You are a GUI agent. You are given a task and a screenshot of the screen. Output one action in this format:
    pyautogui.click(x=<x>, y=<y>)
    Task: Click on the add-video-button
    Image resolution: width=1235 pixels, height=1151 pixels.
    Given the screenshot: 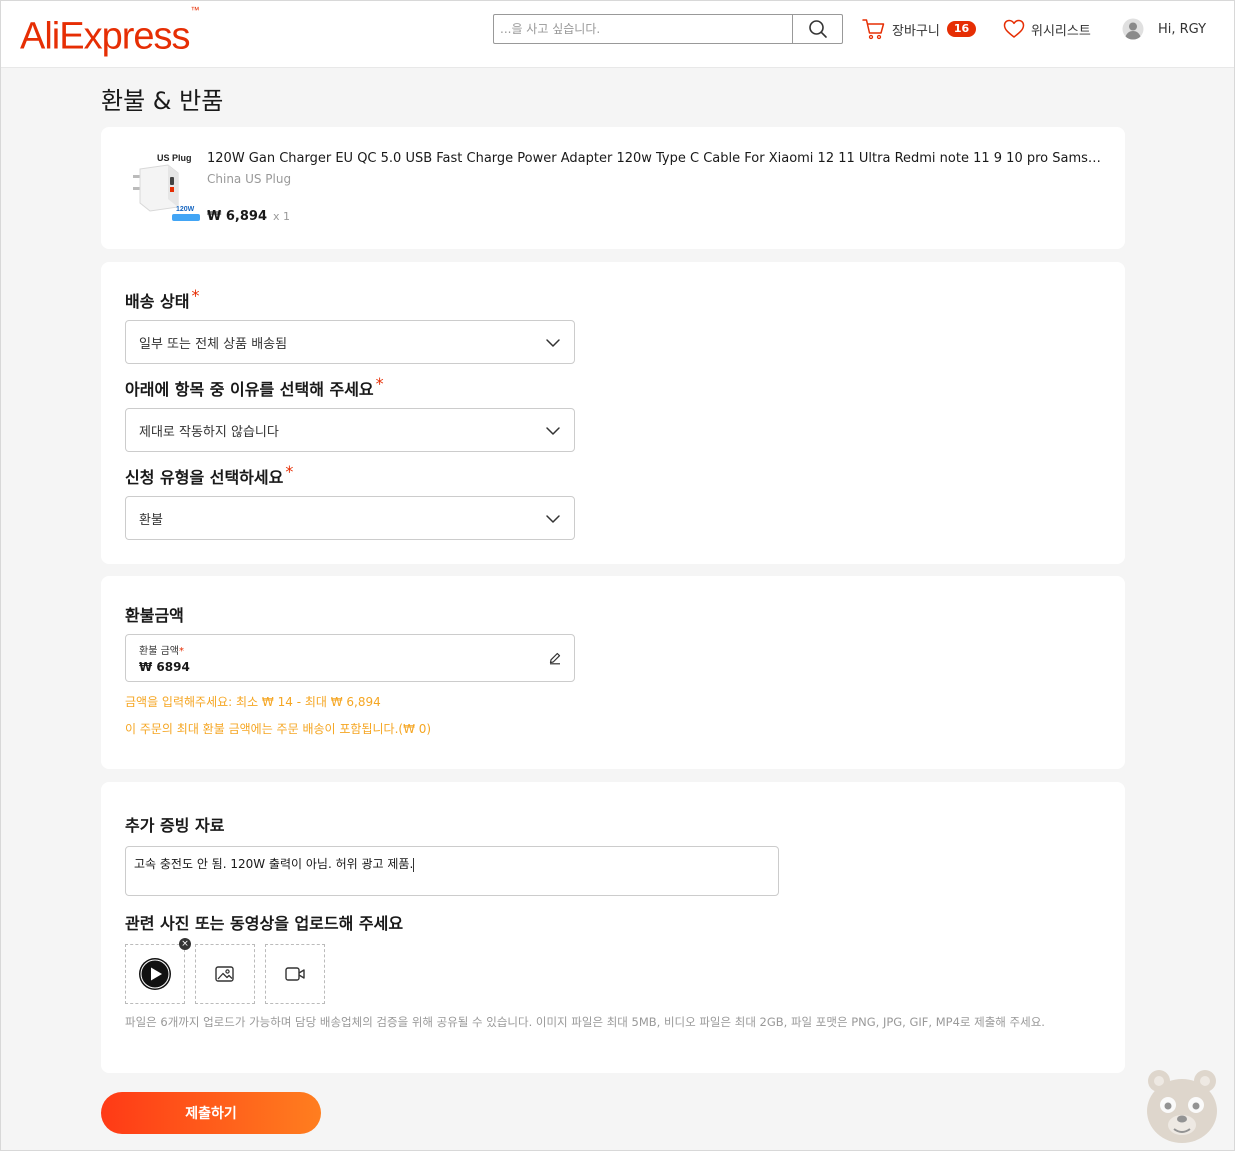 What is the action you would take?
    pyautogui.click(x=295, y=974)
    